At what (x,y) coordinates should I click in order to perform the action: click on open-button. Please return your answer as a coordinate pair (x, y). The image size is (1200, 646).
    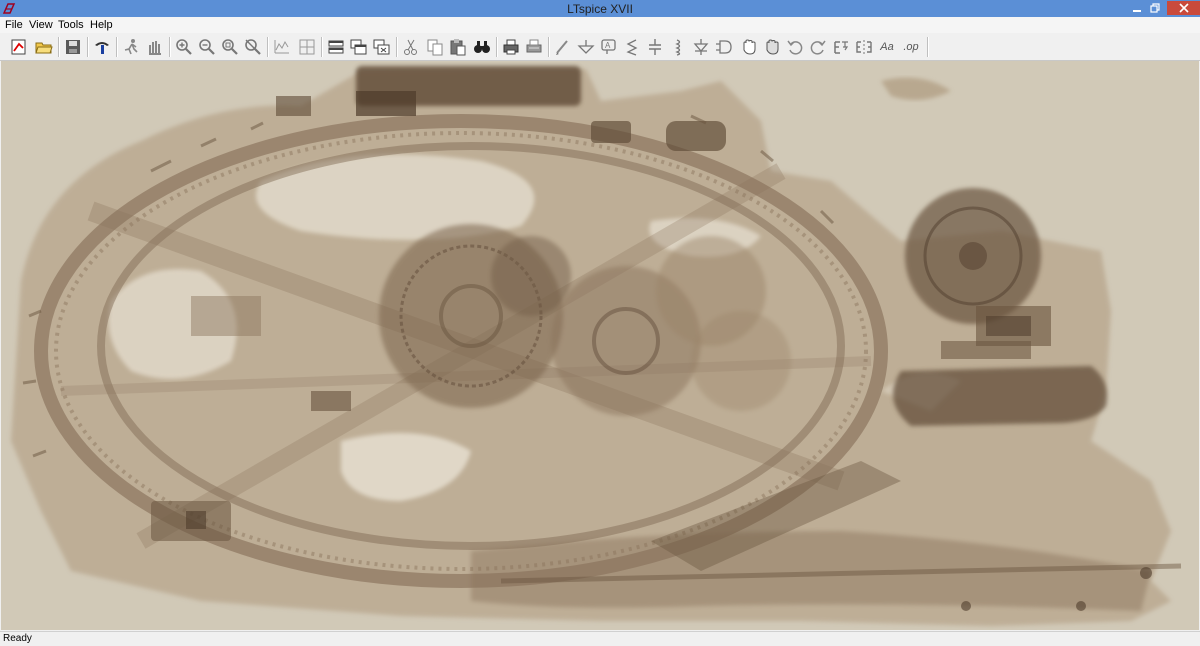
    Looking at the image, I should click on (44, 47).